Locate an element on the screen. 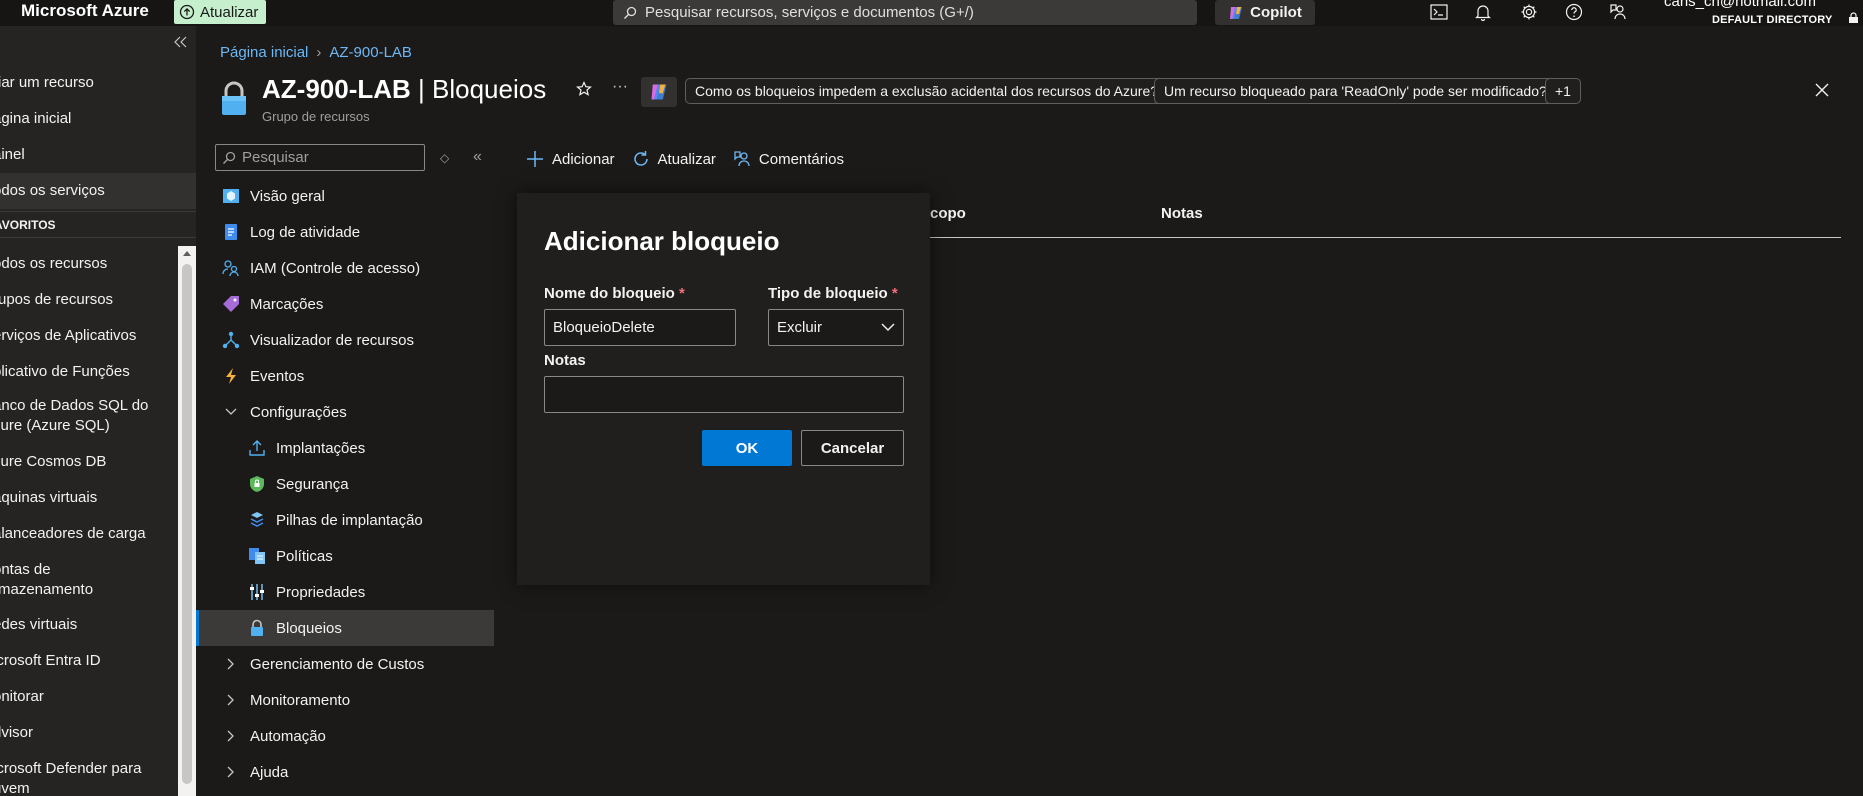 This screenshot has width=1863, height=796. refresh-icon is located at coordinates (641, 159).